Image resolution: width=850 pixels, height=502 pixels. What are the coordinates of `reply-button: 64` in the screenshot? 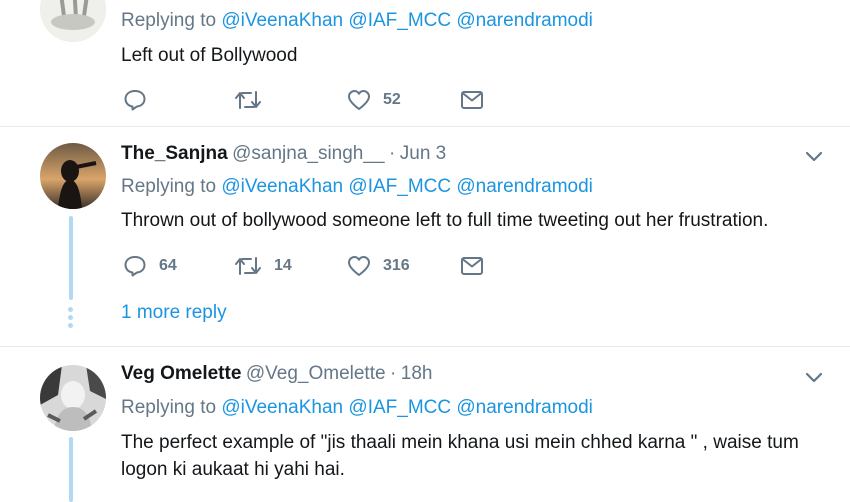 It's located at (150, 266).